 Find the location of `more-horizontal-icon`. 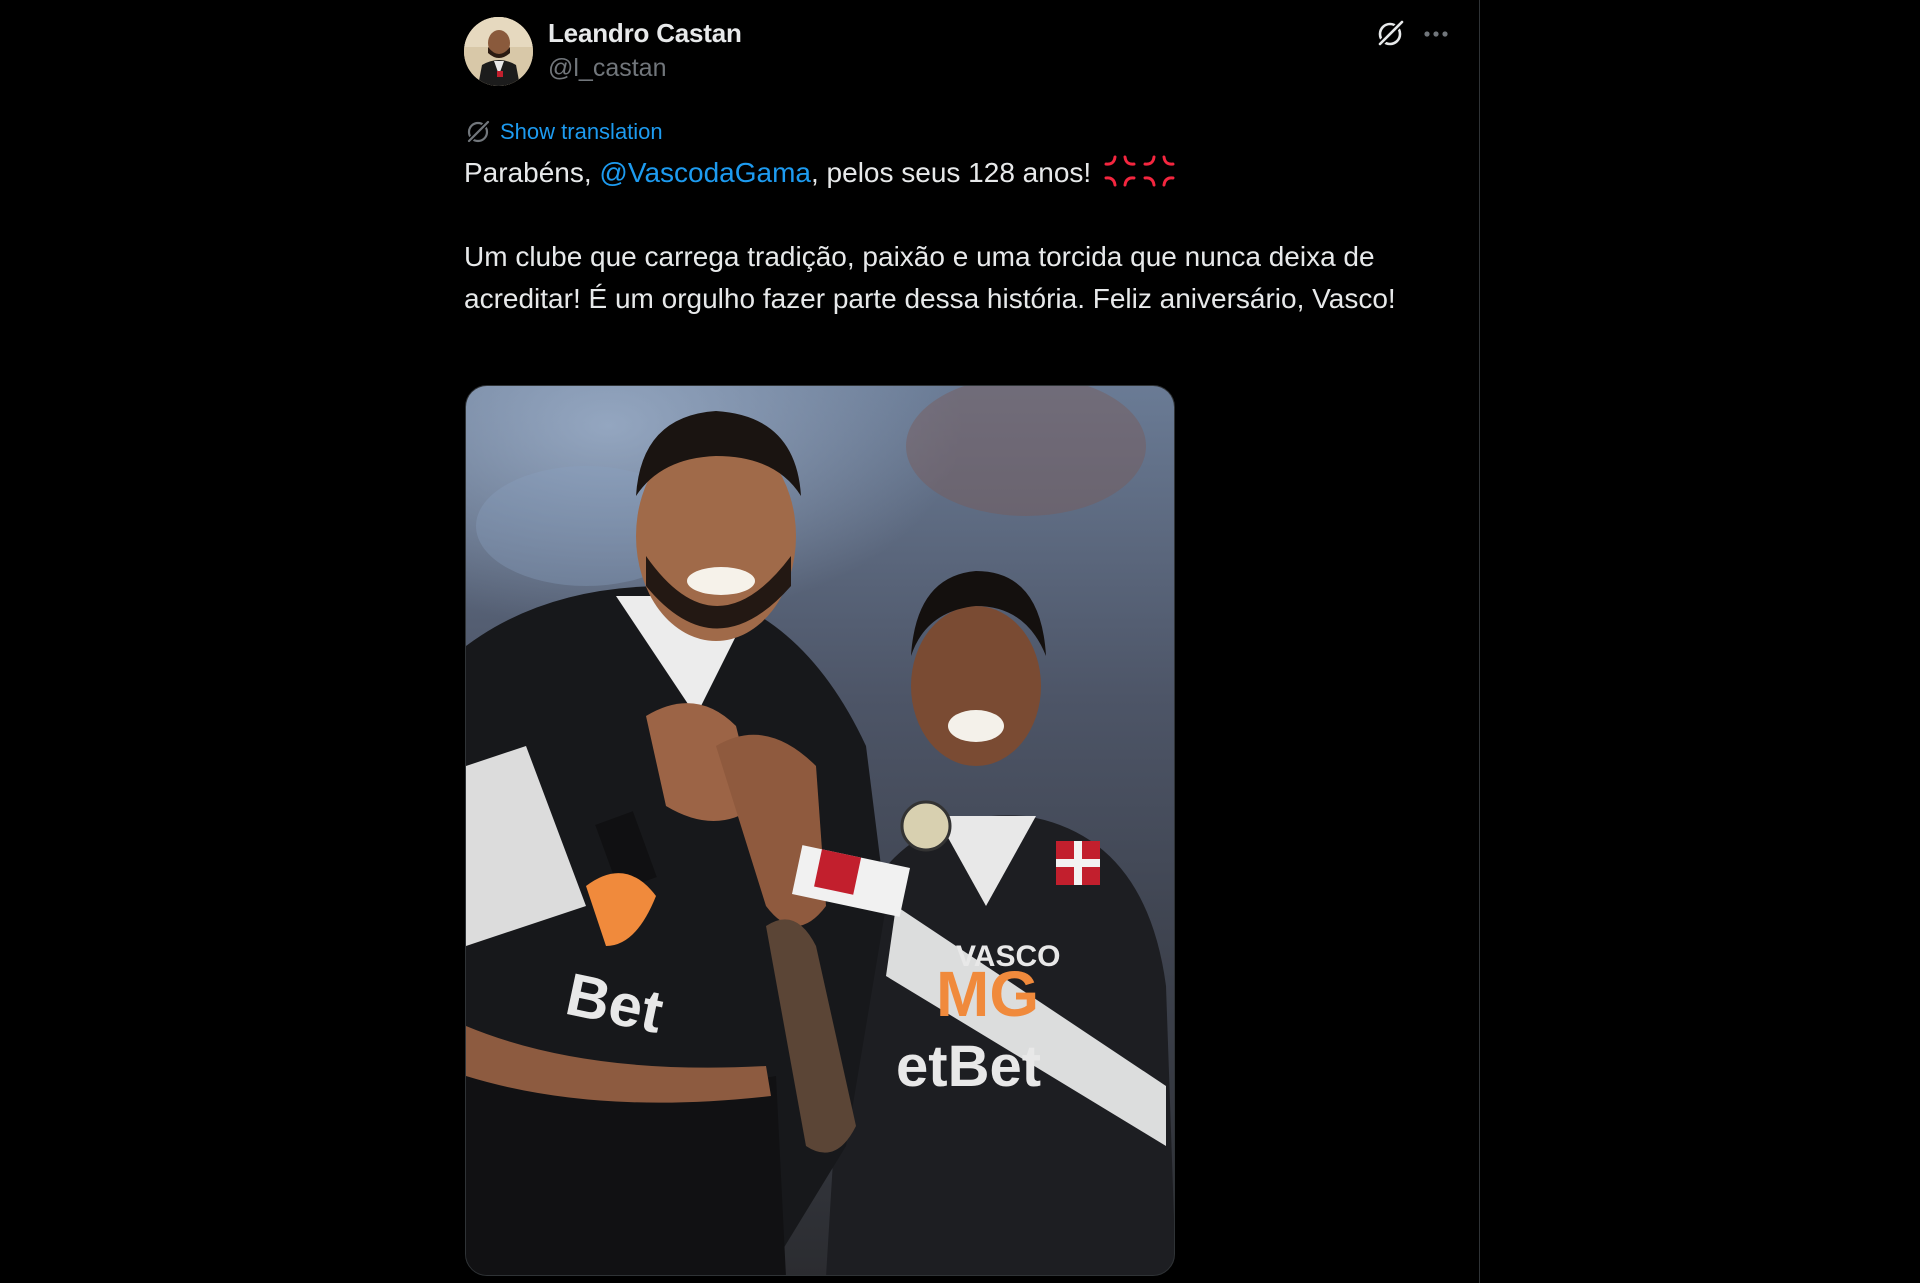

more-horizontal-icon is located at coordinates (1436, 34).